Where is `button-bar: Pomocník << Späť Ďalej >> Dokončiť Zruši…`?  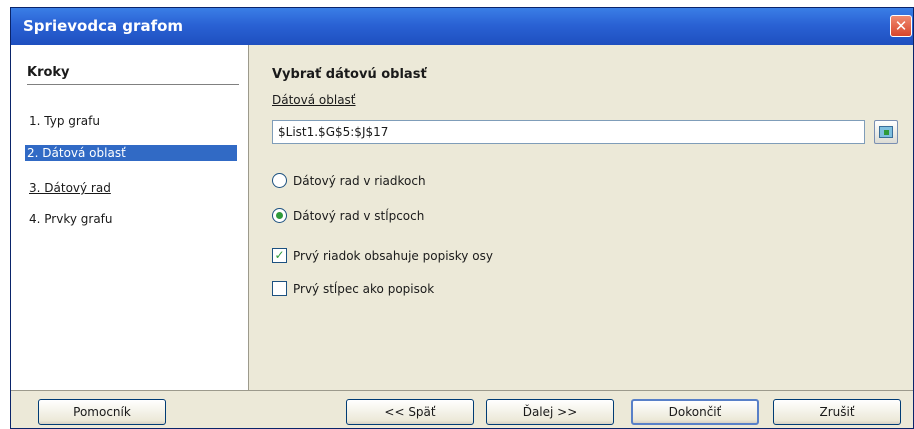
button-bar: Pomocník << Späť Ďalej >> Dokončiť Zruši… is located at coordinates (462, 409).